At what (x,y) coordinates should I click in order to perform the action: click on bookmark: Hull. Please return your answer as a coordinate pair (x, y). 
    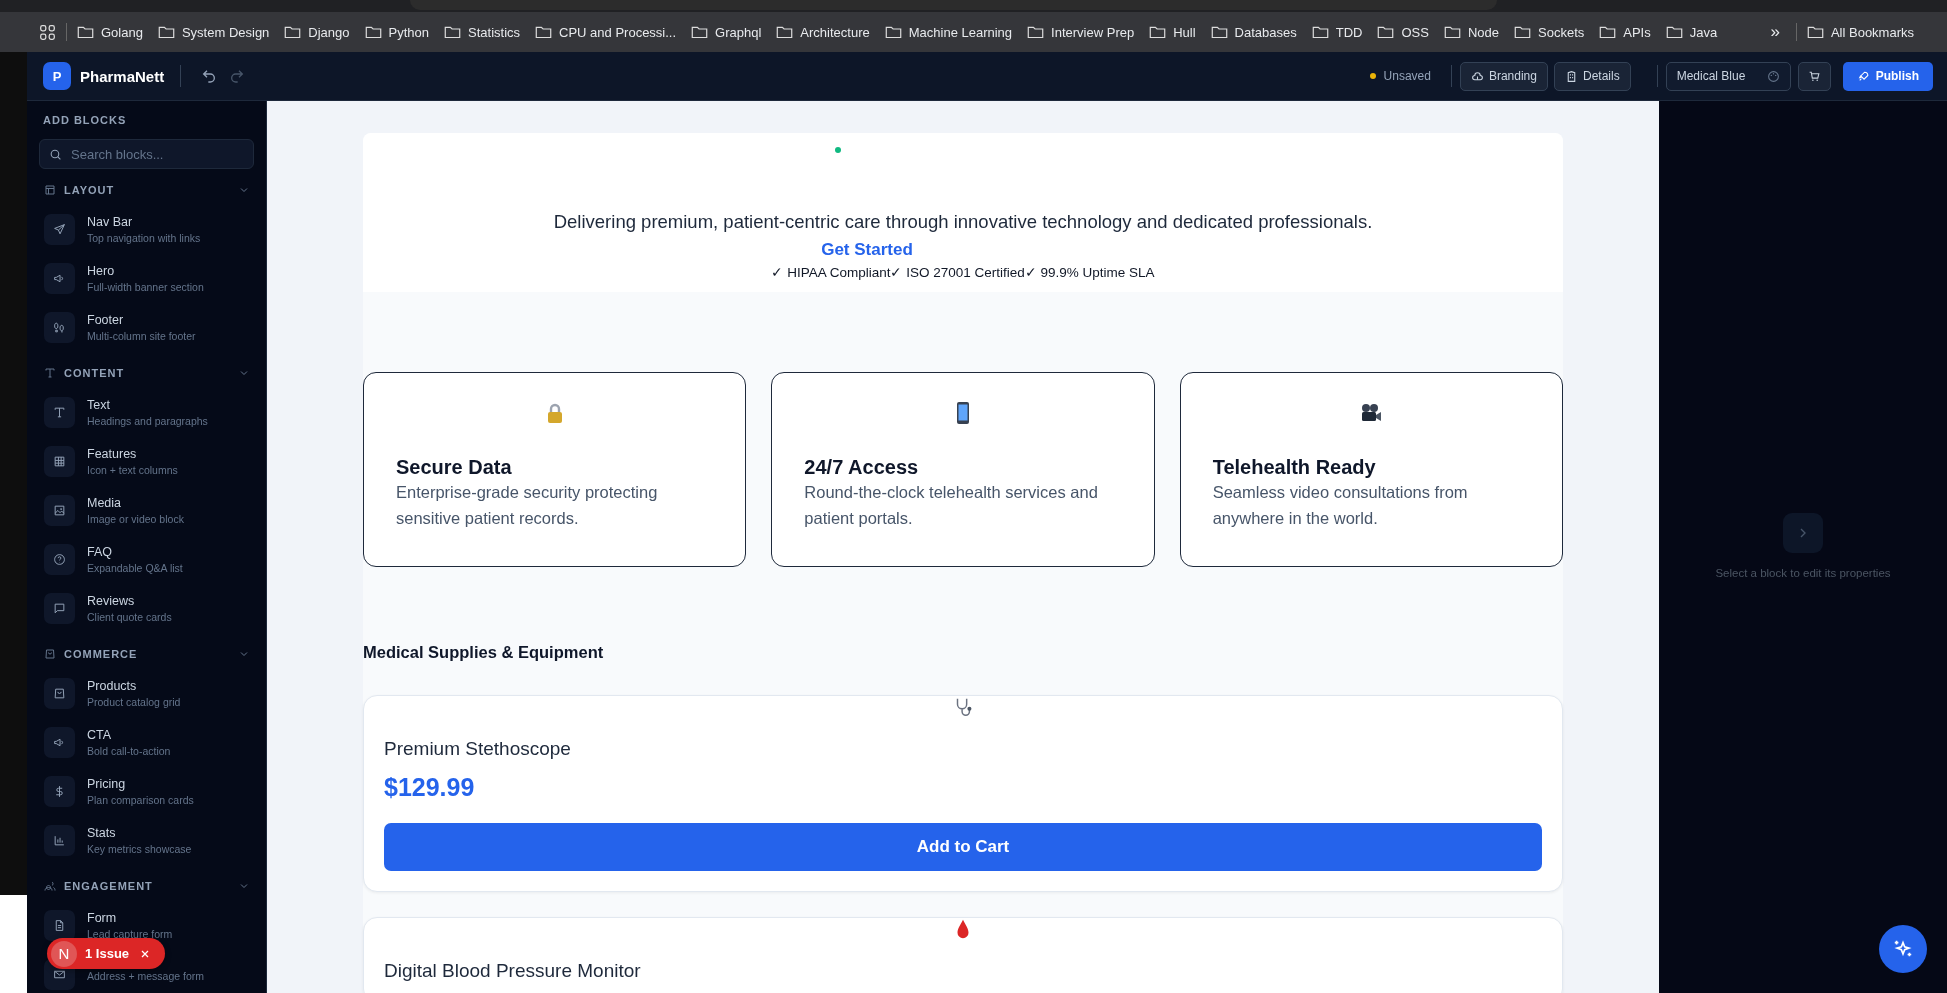
    Looking at the image, I should click on (1172, 32).